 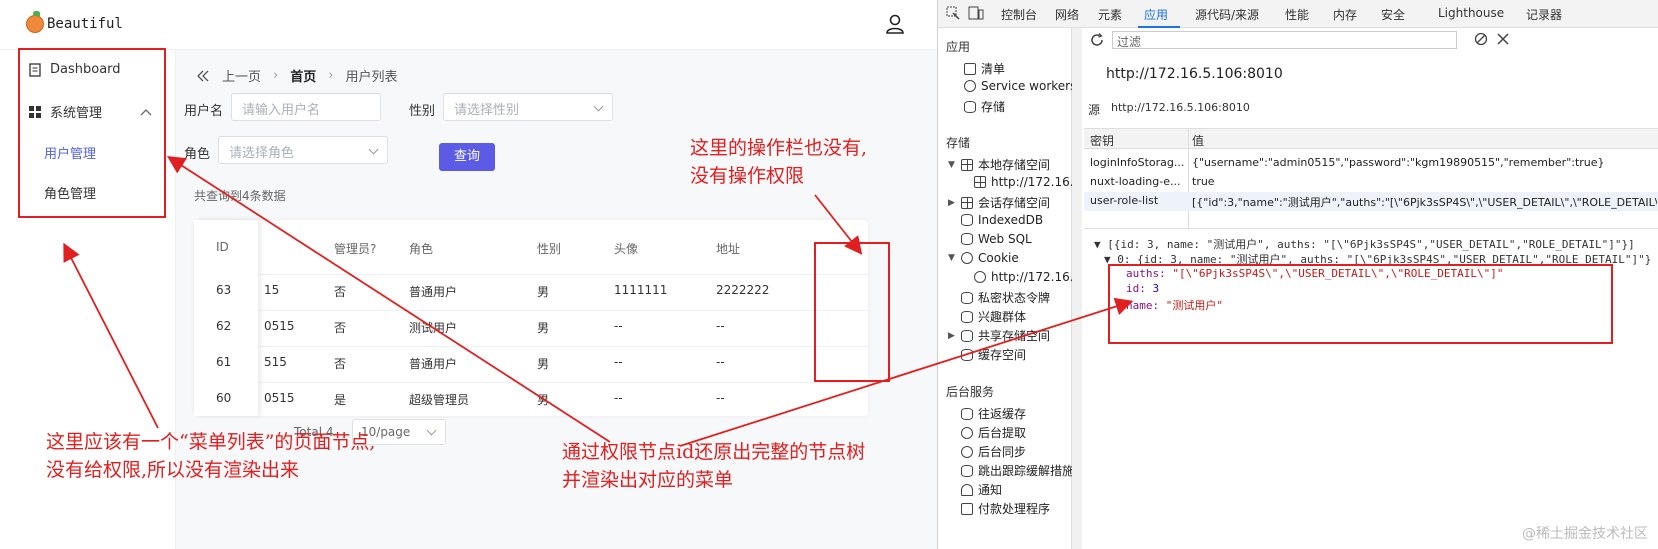 What do you see at coordinates (970, 86) in the screenshot?
I see `gear-icon` at bounding box center [970, 86].